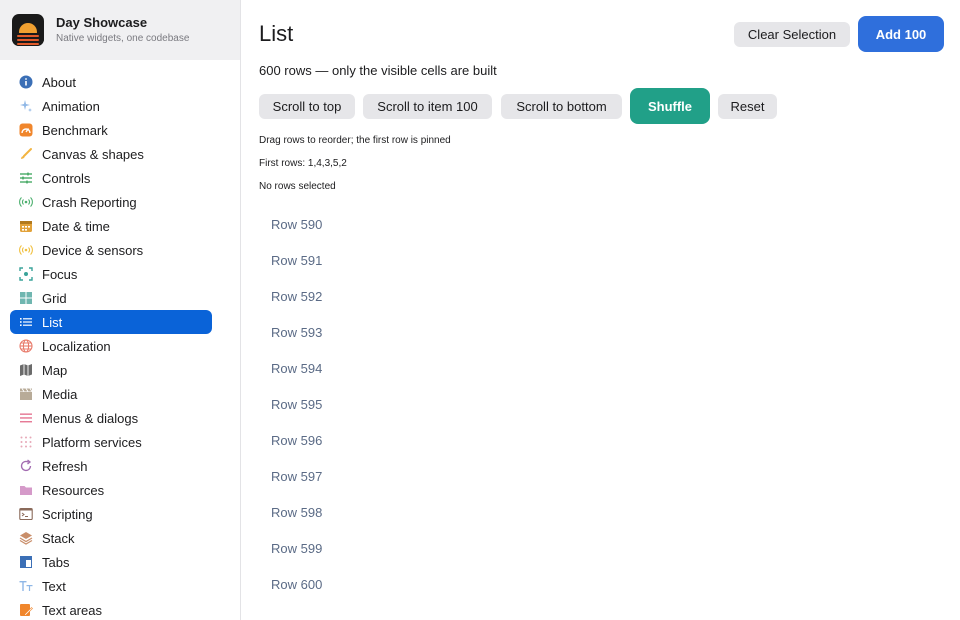 This screenshot has width=960, height=620. What do you see at coordinates (26, 514) in the screenshot?
I see `terminal-icon` at bounding box center [26, 514].